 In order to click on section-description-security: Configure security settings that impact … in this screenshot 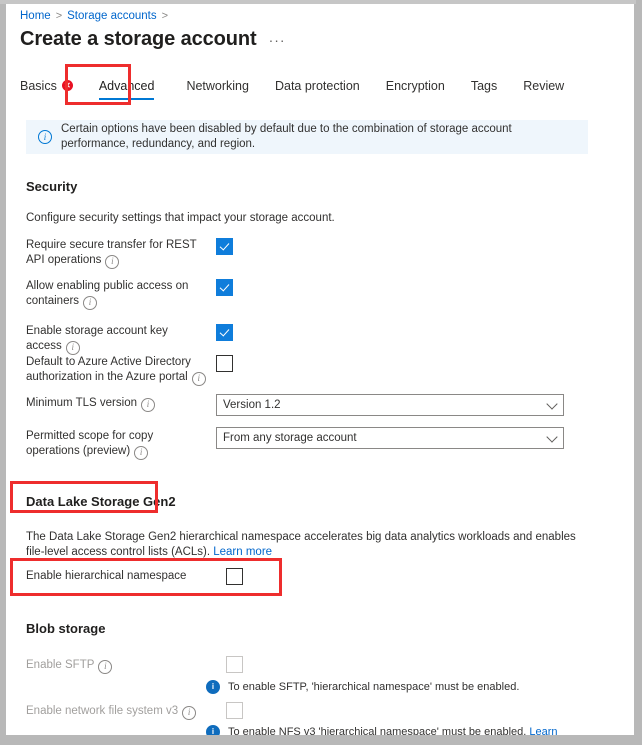, I will do `click(180, 218)`.